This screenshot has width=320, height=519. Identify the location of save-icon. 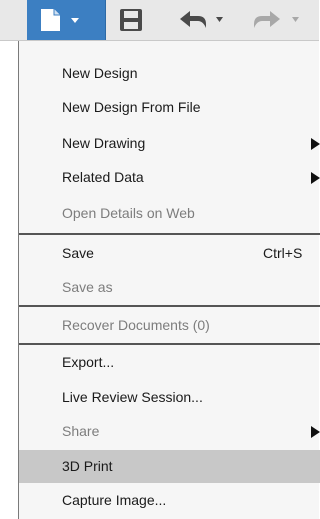
(131, 20).